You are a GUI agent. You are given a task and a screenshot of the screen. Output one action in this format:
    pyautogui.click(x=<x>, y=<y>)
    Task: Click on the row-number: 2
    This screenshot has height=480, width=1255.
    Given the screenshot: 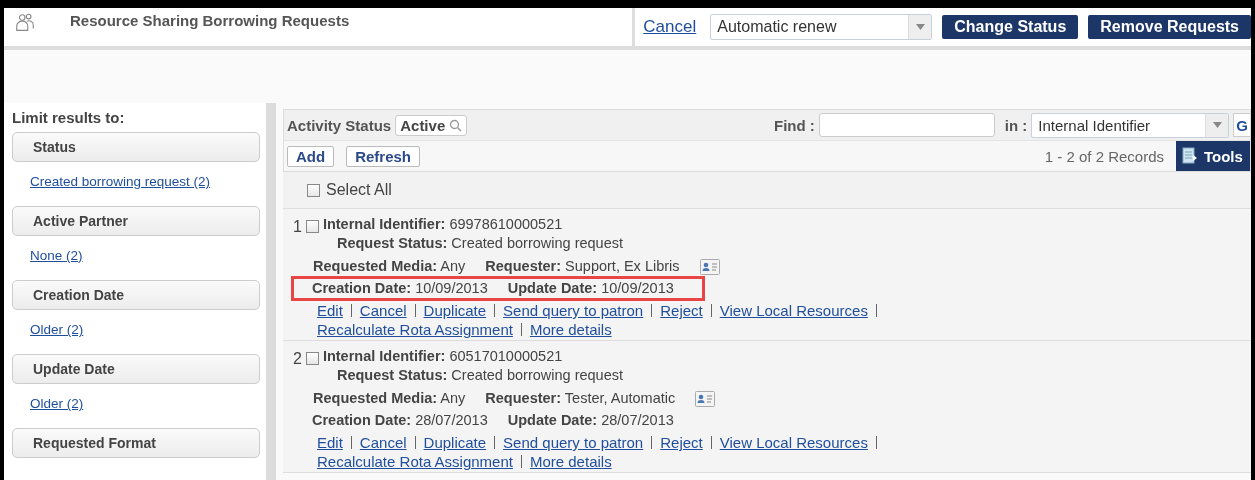 What is the action you would take?
    pyautogui.click(x=297, y=359)
    